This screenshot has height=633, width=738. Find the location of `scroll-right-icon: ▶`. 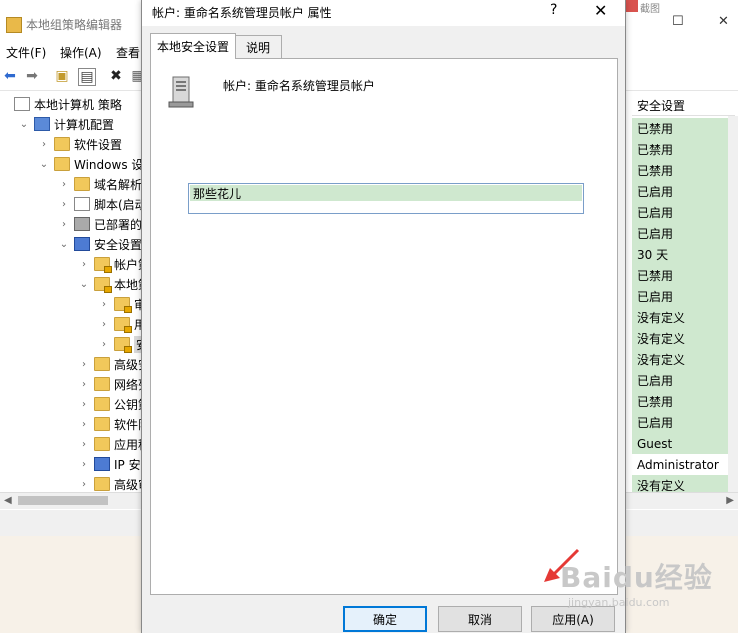

scroll-right-icon: ▶ is located at coordinates (730, 500).